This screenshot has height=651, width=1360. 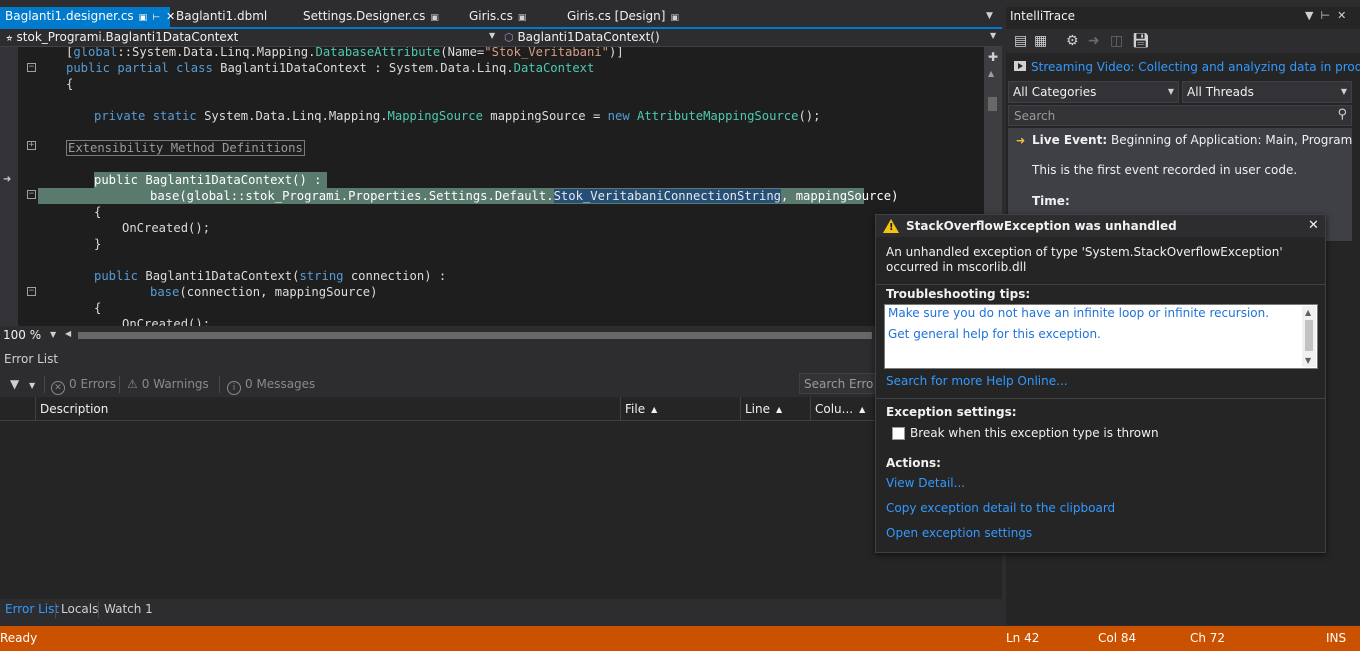 What do you see at coordinates (31, 359) in the screenshot?
I see `error-list-title: Error List` at bounding box center [31, 359].